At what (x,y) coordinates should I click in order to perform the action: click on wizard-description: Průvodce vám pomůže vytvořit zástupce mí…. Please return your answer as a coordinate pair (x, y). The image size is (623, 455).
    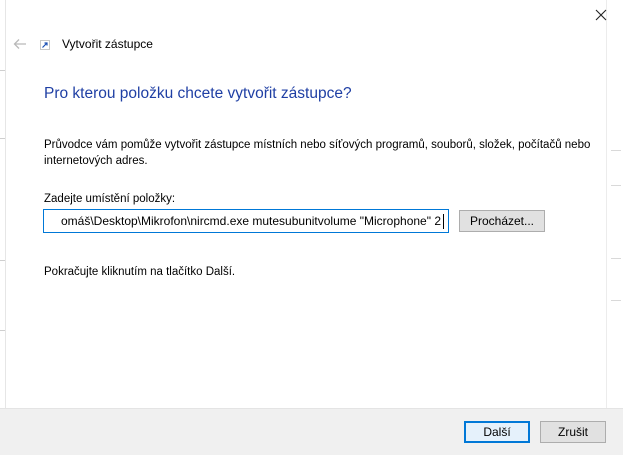
    Looking at the image, I should click on (317, 153).